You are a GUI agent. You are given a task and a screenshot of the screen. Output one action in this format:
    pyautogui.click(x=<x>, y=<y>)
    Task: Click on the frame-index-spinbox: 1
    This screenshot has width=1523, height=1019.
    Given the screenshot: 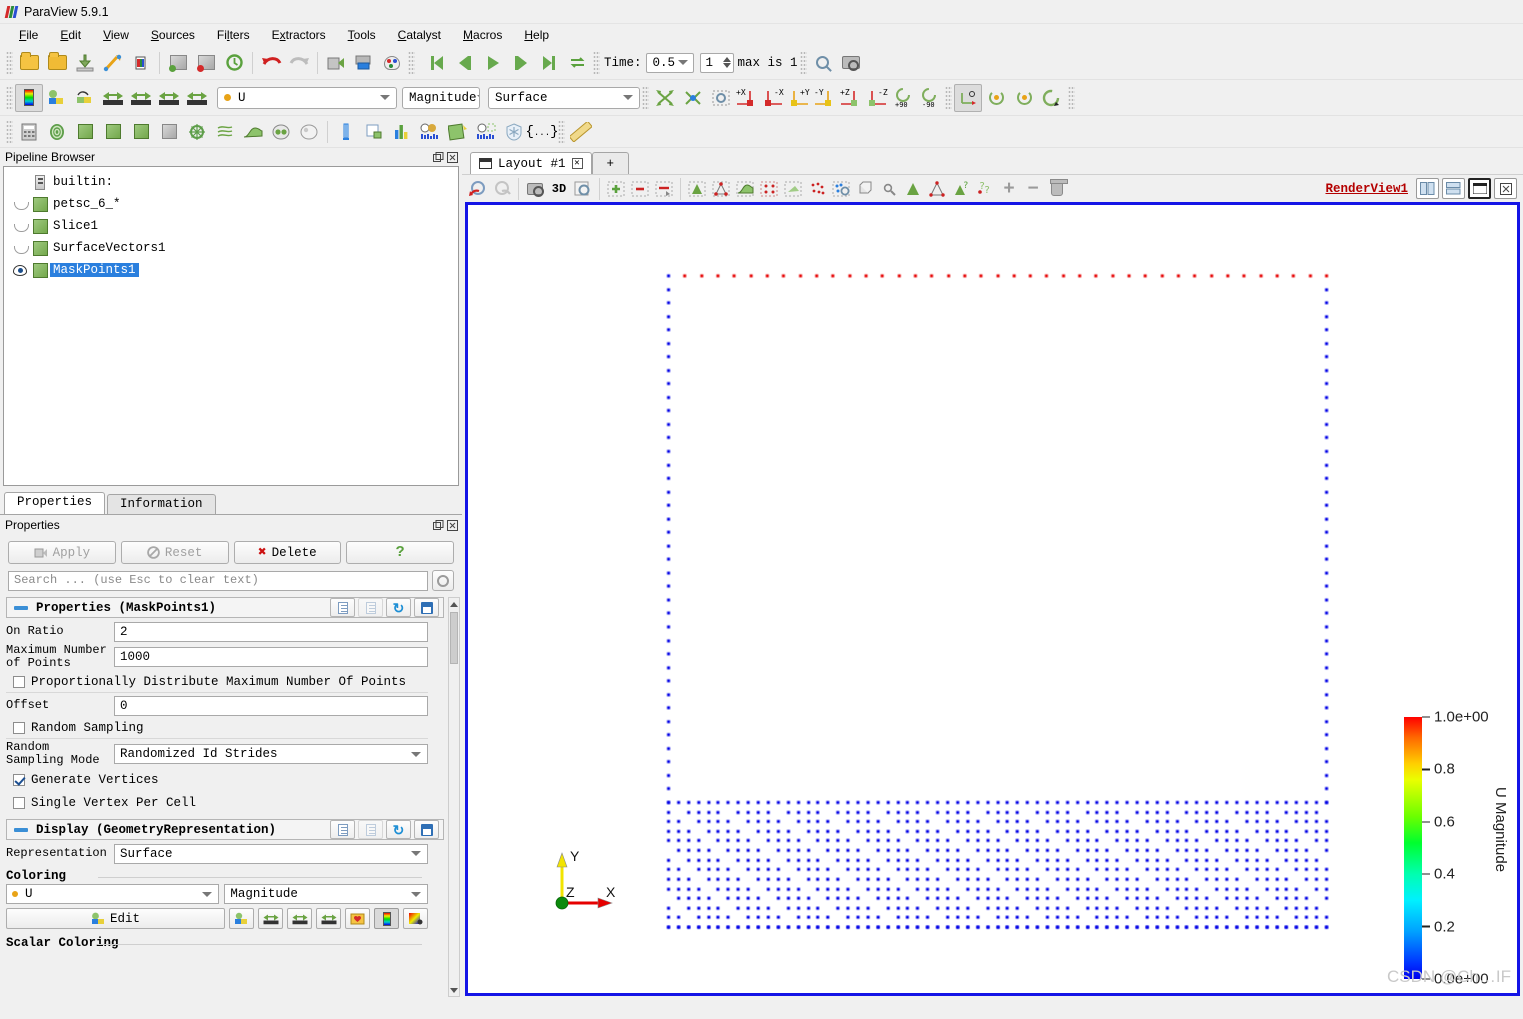 What is the action you would take?
    pyautogui.click(x=716, y=62)
    